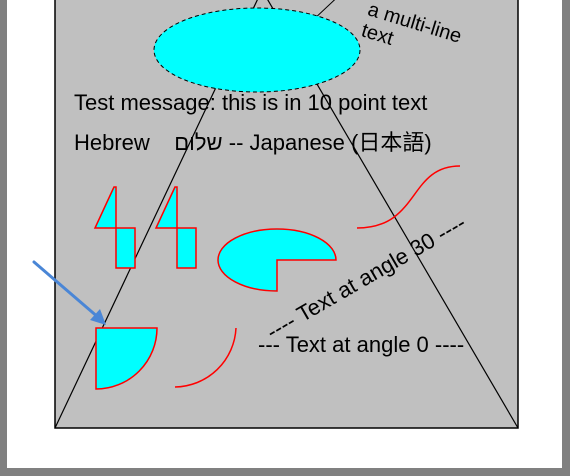 The width and height of the screenshot is (570, 476). What do you see at coordinates (361, 344) in the screenshot?
I see `text-angle-0: --- Text at angle 0 ----` at bounding box center [361, 344].